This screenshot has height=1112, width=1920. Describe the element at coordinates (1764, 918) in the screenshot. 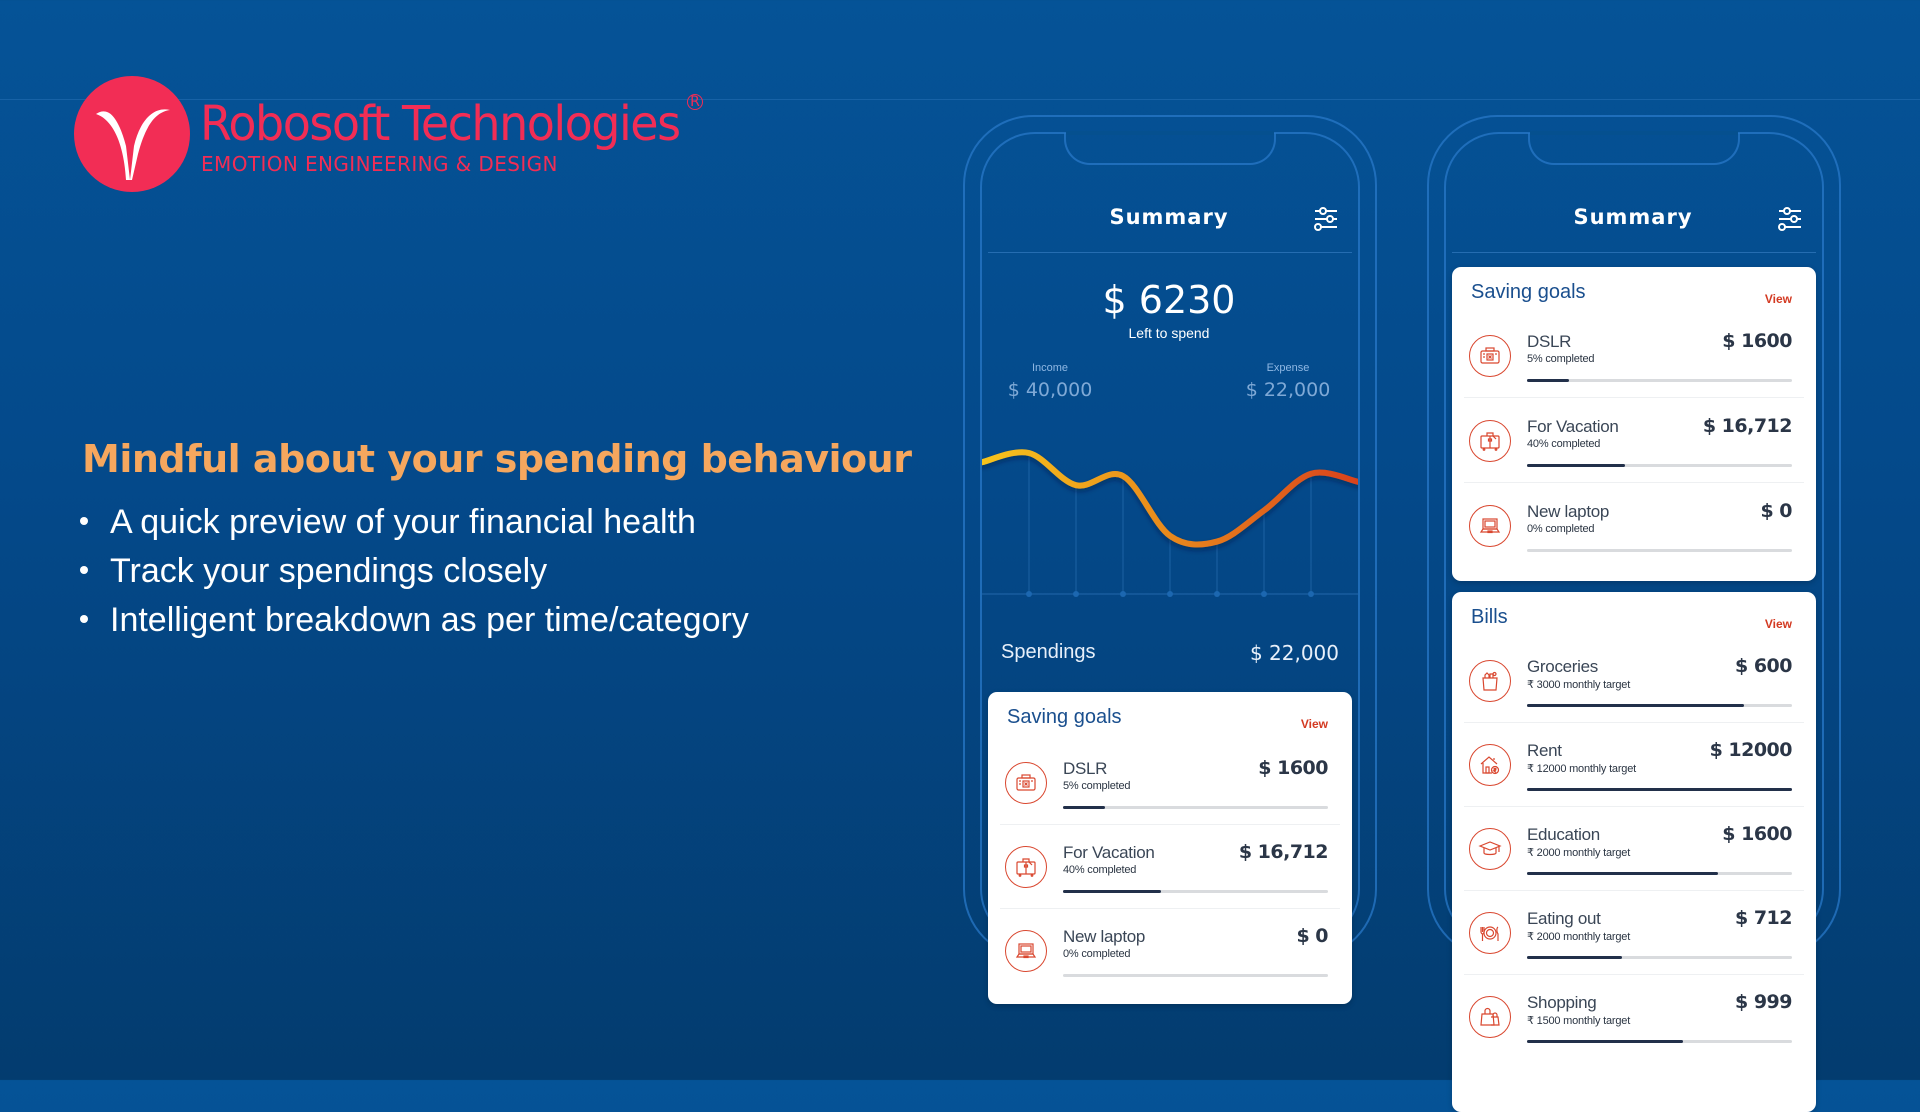

I see `item-amount: $ 712` at that location.